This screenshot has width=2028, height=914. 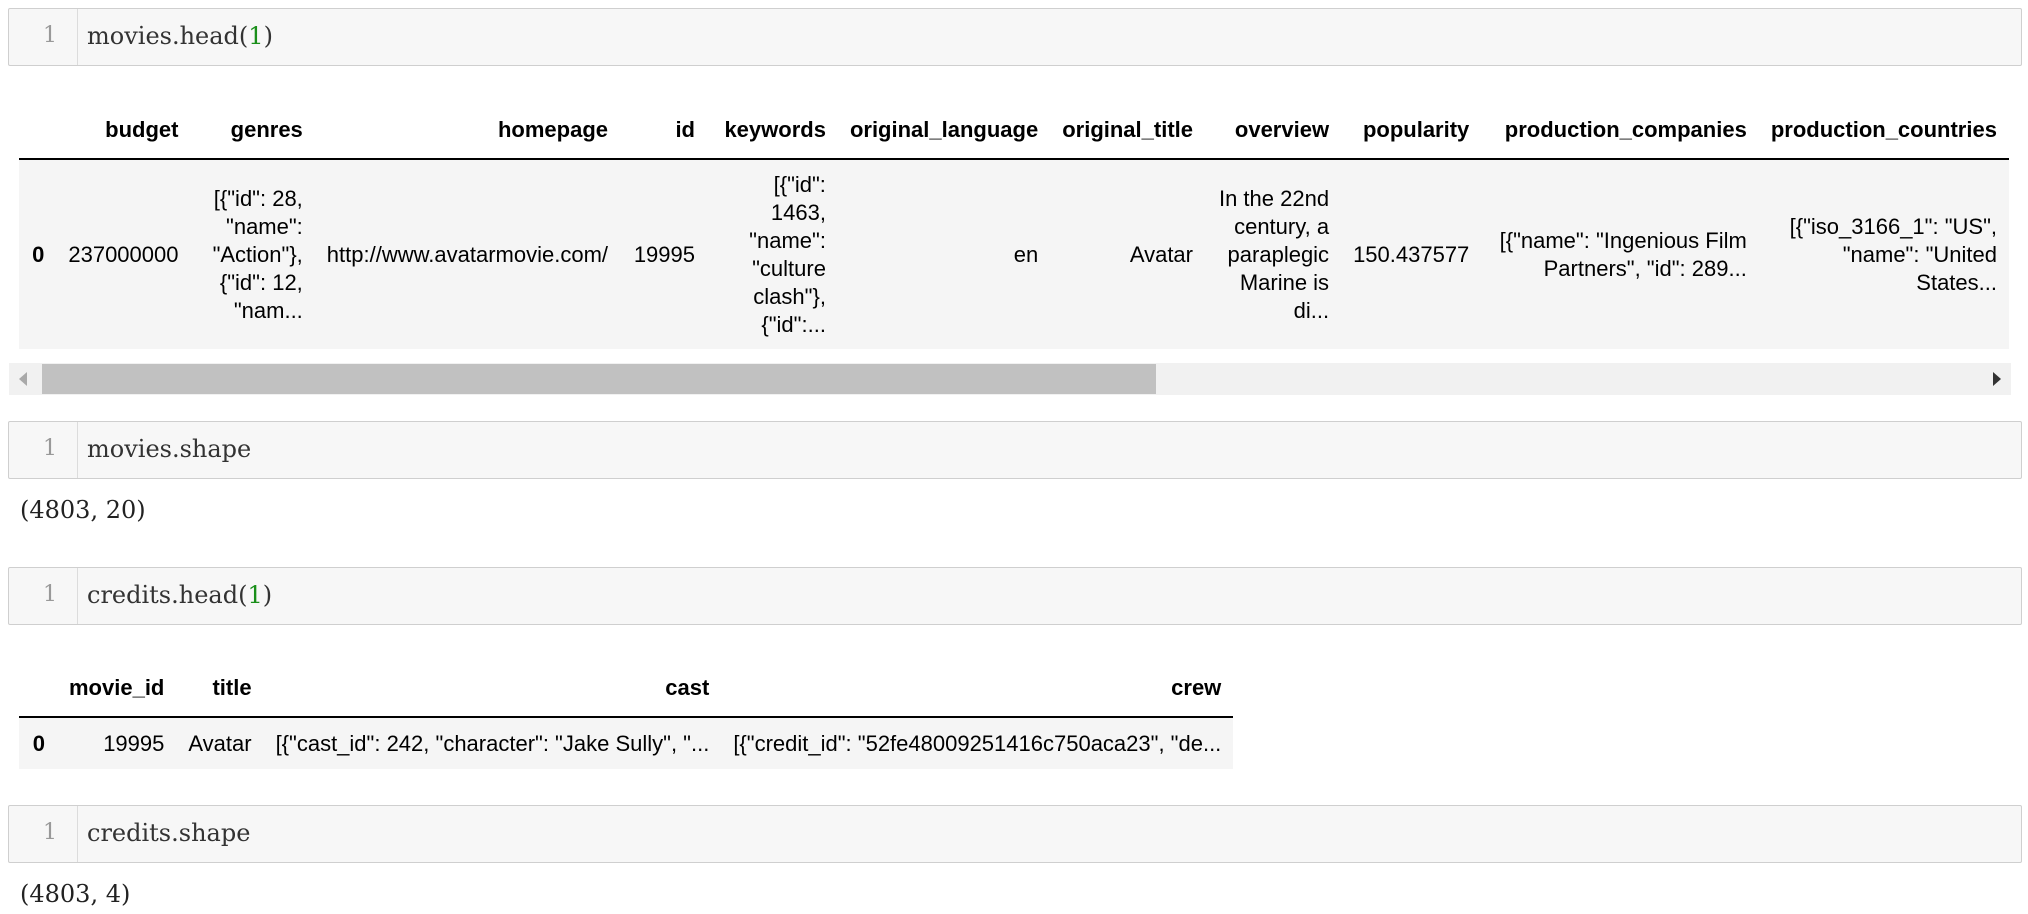 What do you see at coordinates (75, 894) in the screenshot?
I see `credits-shape-output: (4803, 4)` at bounding box center [75, 894].